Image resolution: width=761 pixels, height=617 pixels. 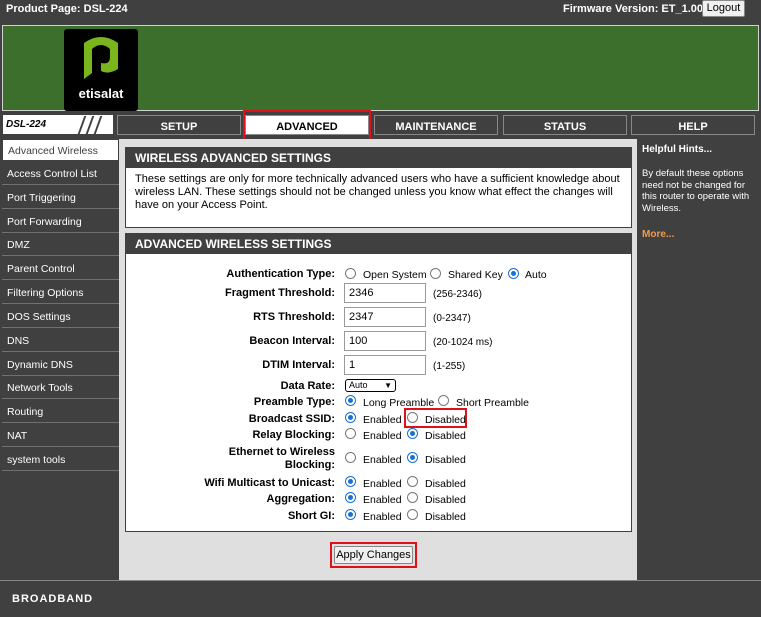 What do you see at coordinates (60, 222) in the screenshot?
I see `sidebar-item-port-forwarding: Port Forwarding` at bounding box center [60, 222].